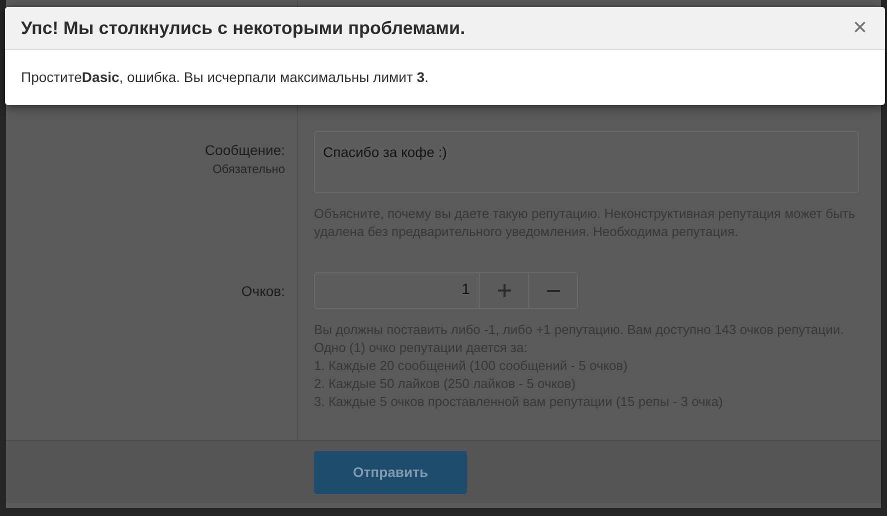  Describe the element at coordinates (859, 28) in the screenshot. I see `close-button: ×` at that location.